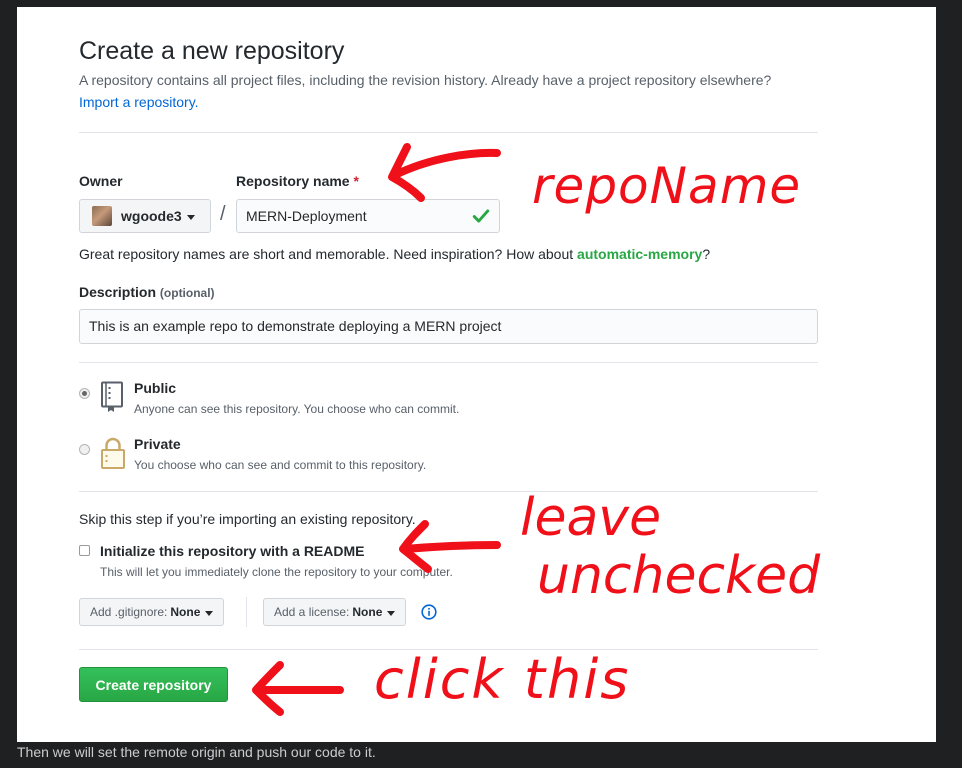  Describe the element at coordinates (212, 51) in the screenshot. I see `page-title: Create a new repository` at that location.